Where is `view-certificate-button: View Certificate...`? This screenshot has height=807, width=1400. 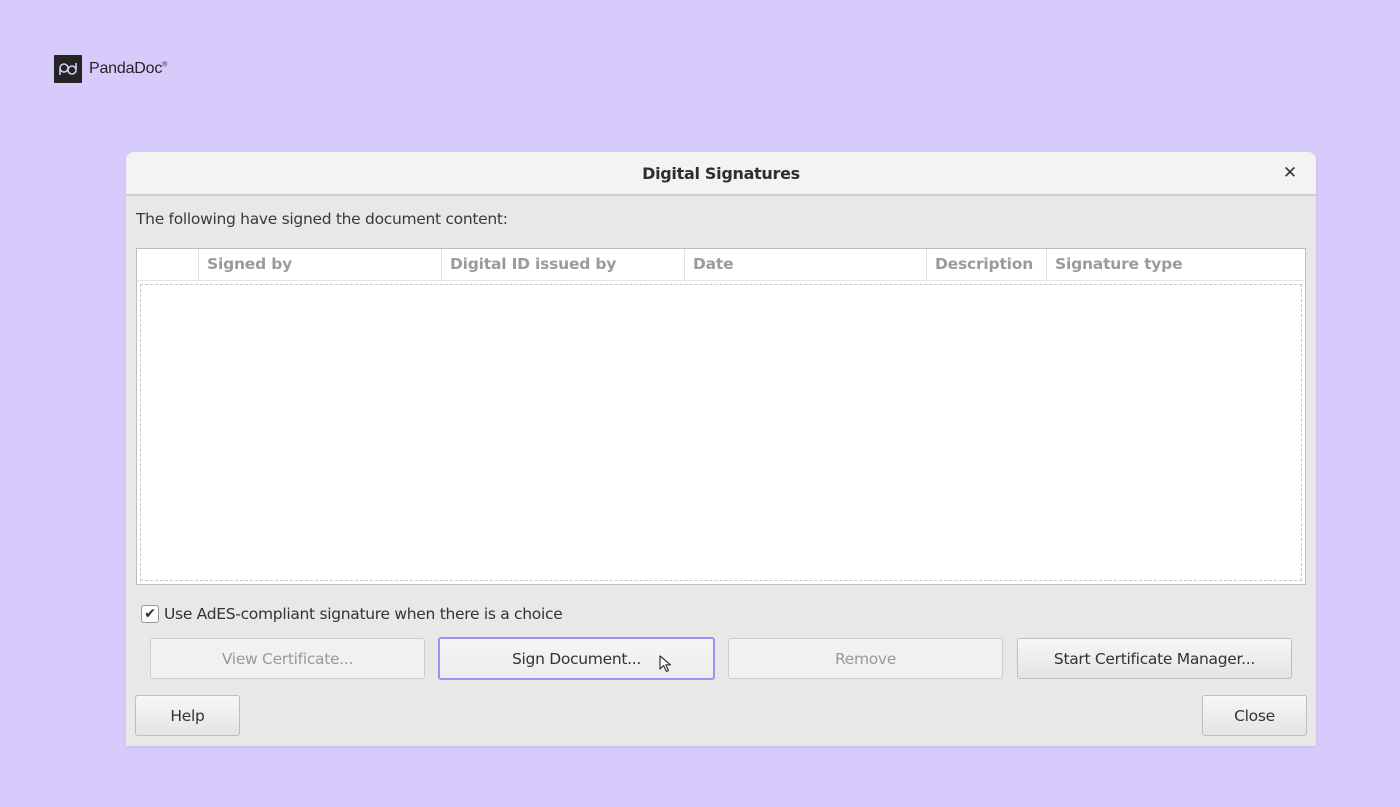 view-certificate-button: View Certificate... is located at coordinates (287, 658).